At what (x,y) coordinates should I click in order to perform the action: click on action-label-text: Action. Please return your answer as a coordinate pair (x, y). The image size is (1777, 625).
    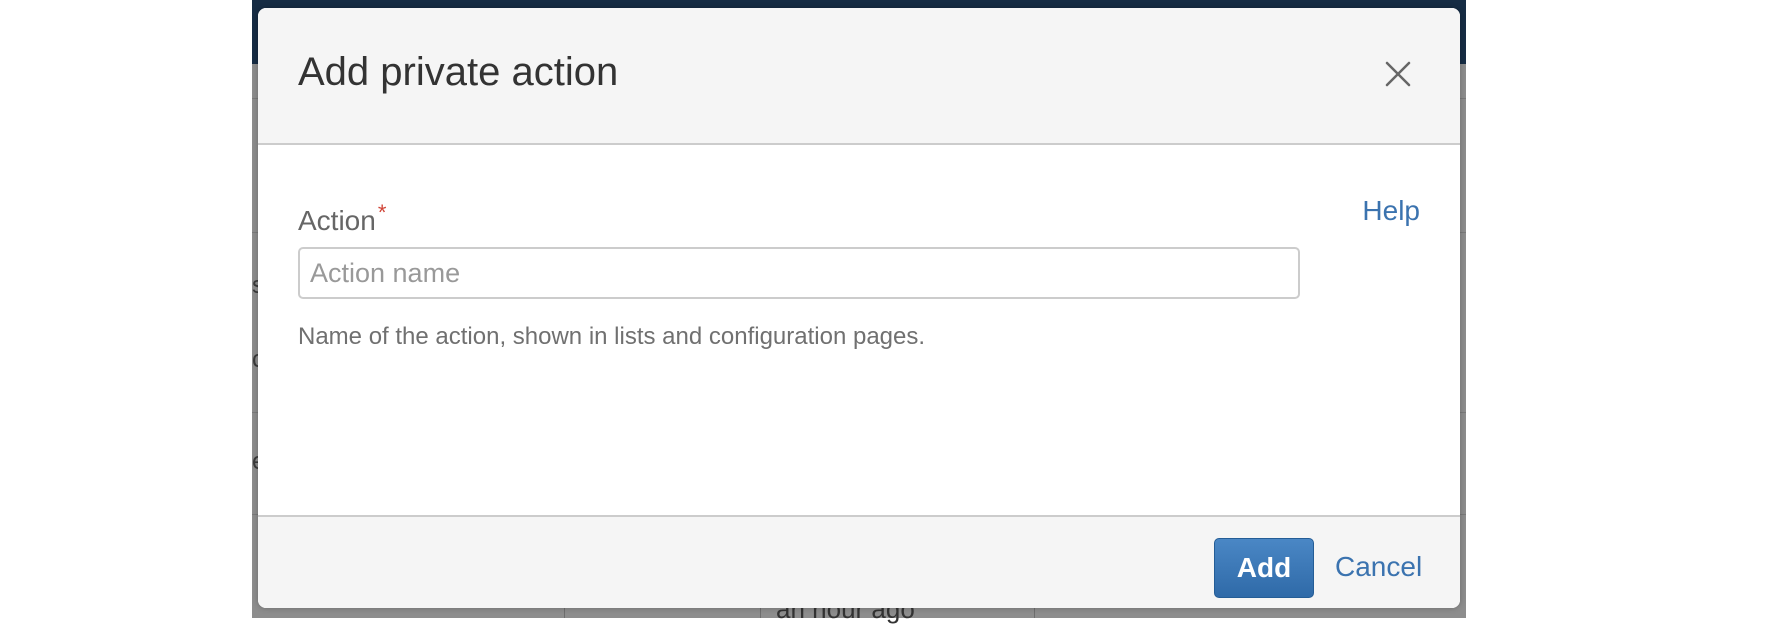
    Looking at the image, I should click on (337, 220).